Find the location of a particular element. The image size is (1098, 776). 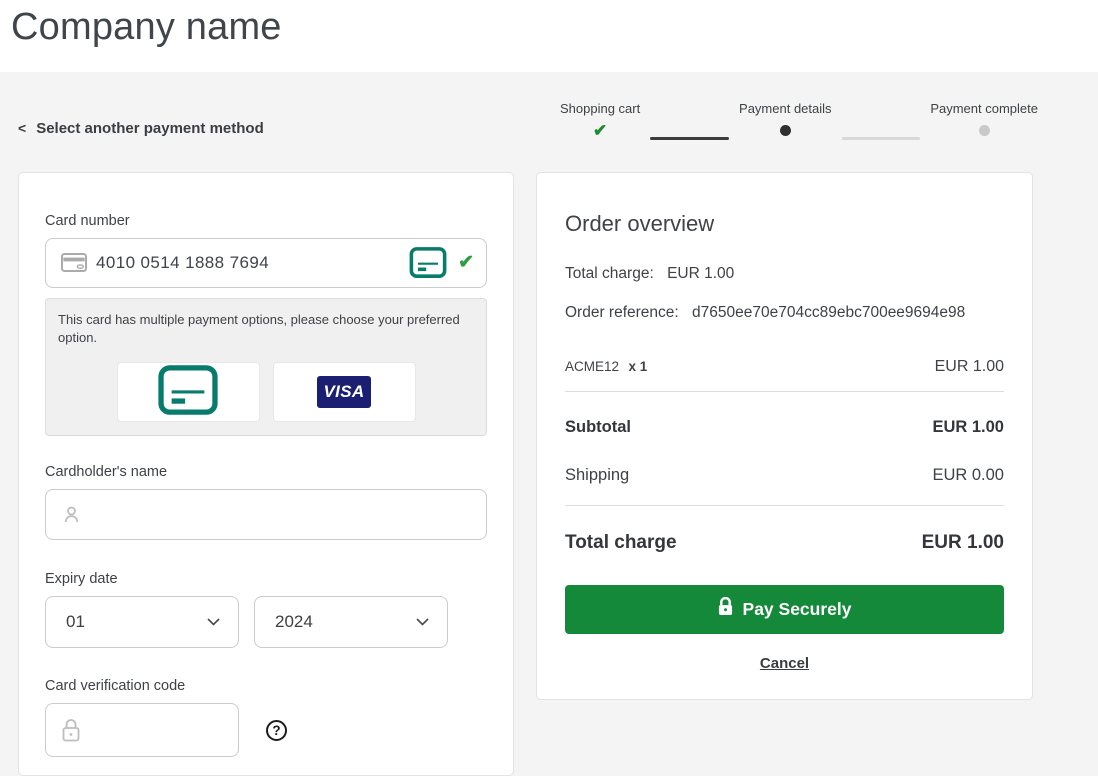

step-complete-check-icon: ✔ is located at coordinates (600, 131).